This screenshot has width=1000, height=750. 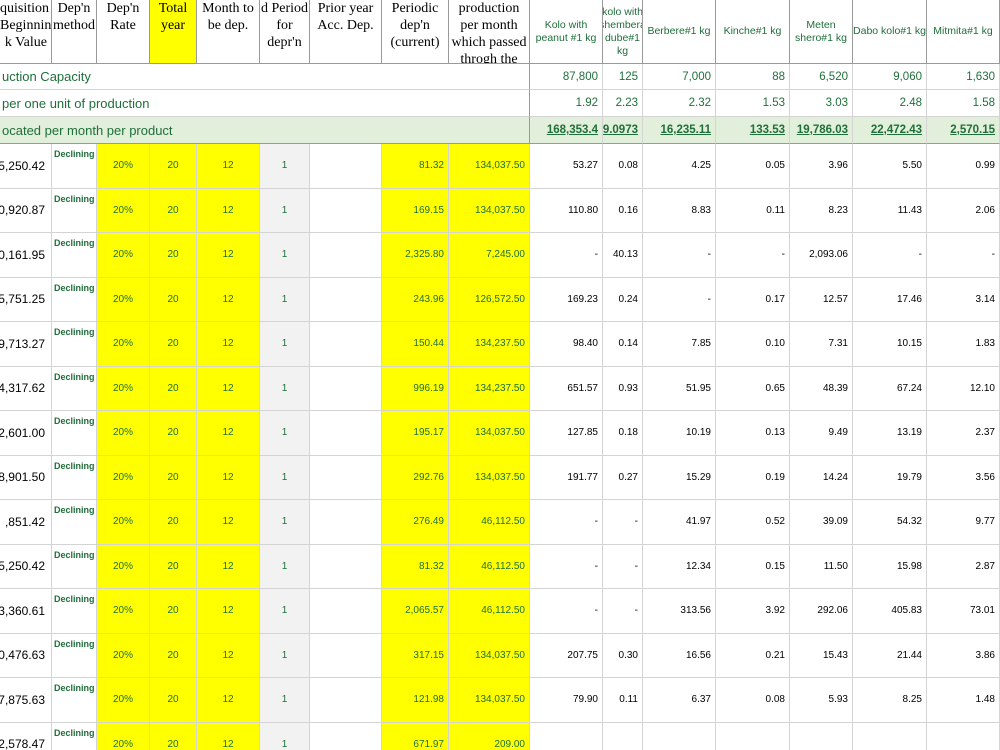 What do you see at coordinates (623, 103) in the screenshot?
I see `summary-value: 2.23` at bounding box center [623, 103].